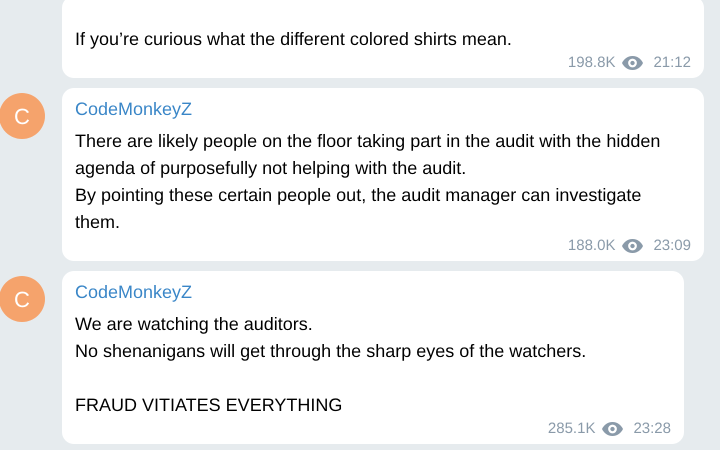 This screenshot has height=450, width=720. What do you see at coordinates (572, 429) in the screenshot?
I see `view-count: 285.1K` at bounding box center [572, 429].